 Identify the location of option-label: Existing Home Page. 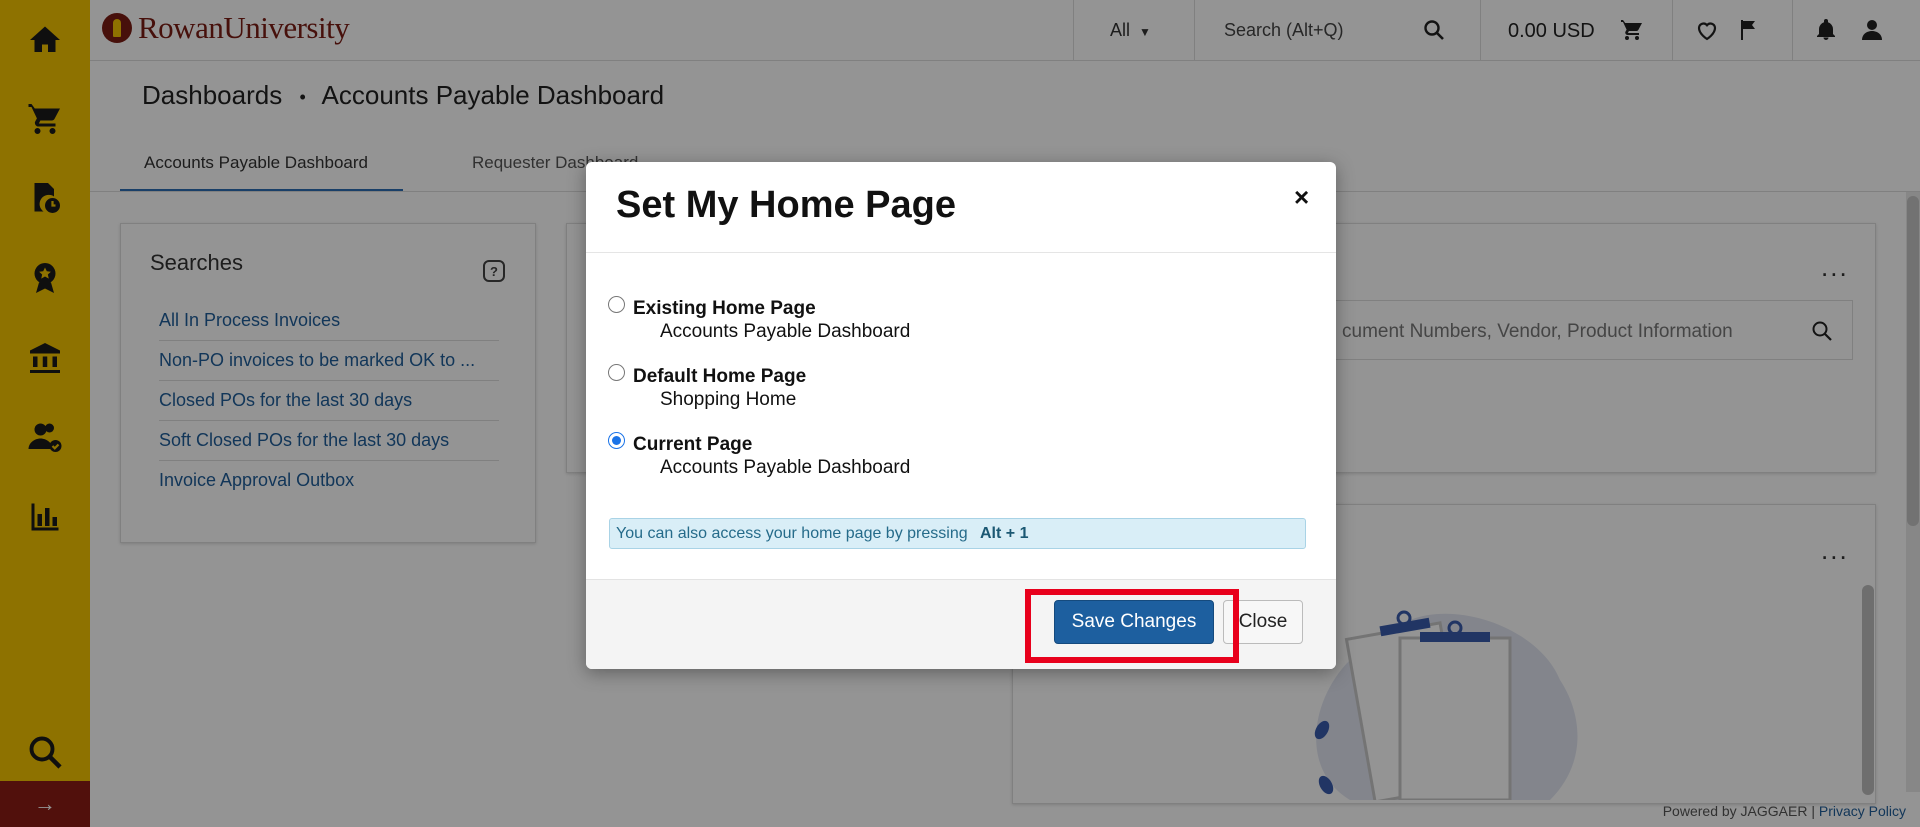
(724, 309).